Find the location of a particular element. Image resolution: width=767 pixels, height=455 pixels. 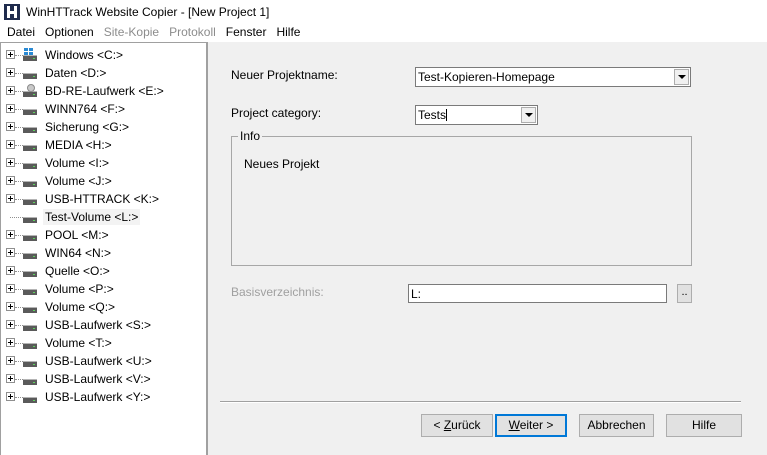

tree-item: WINN764 <F:> is located at coordinates (101, 109).